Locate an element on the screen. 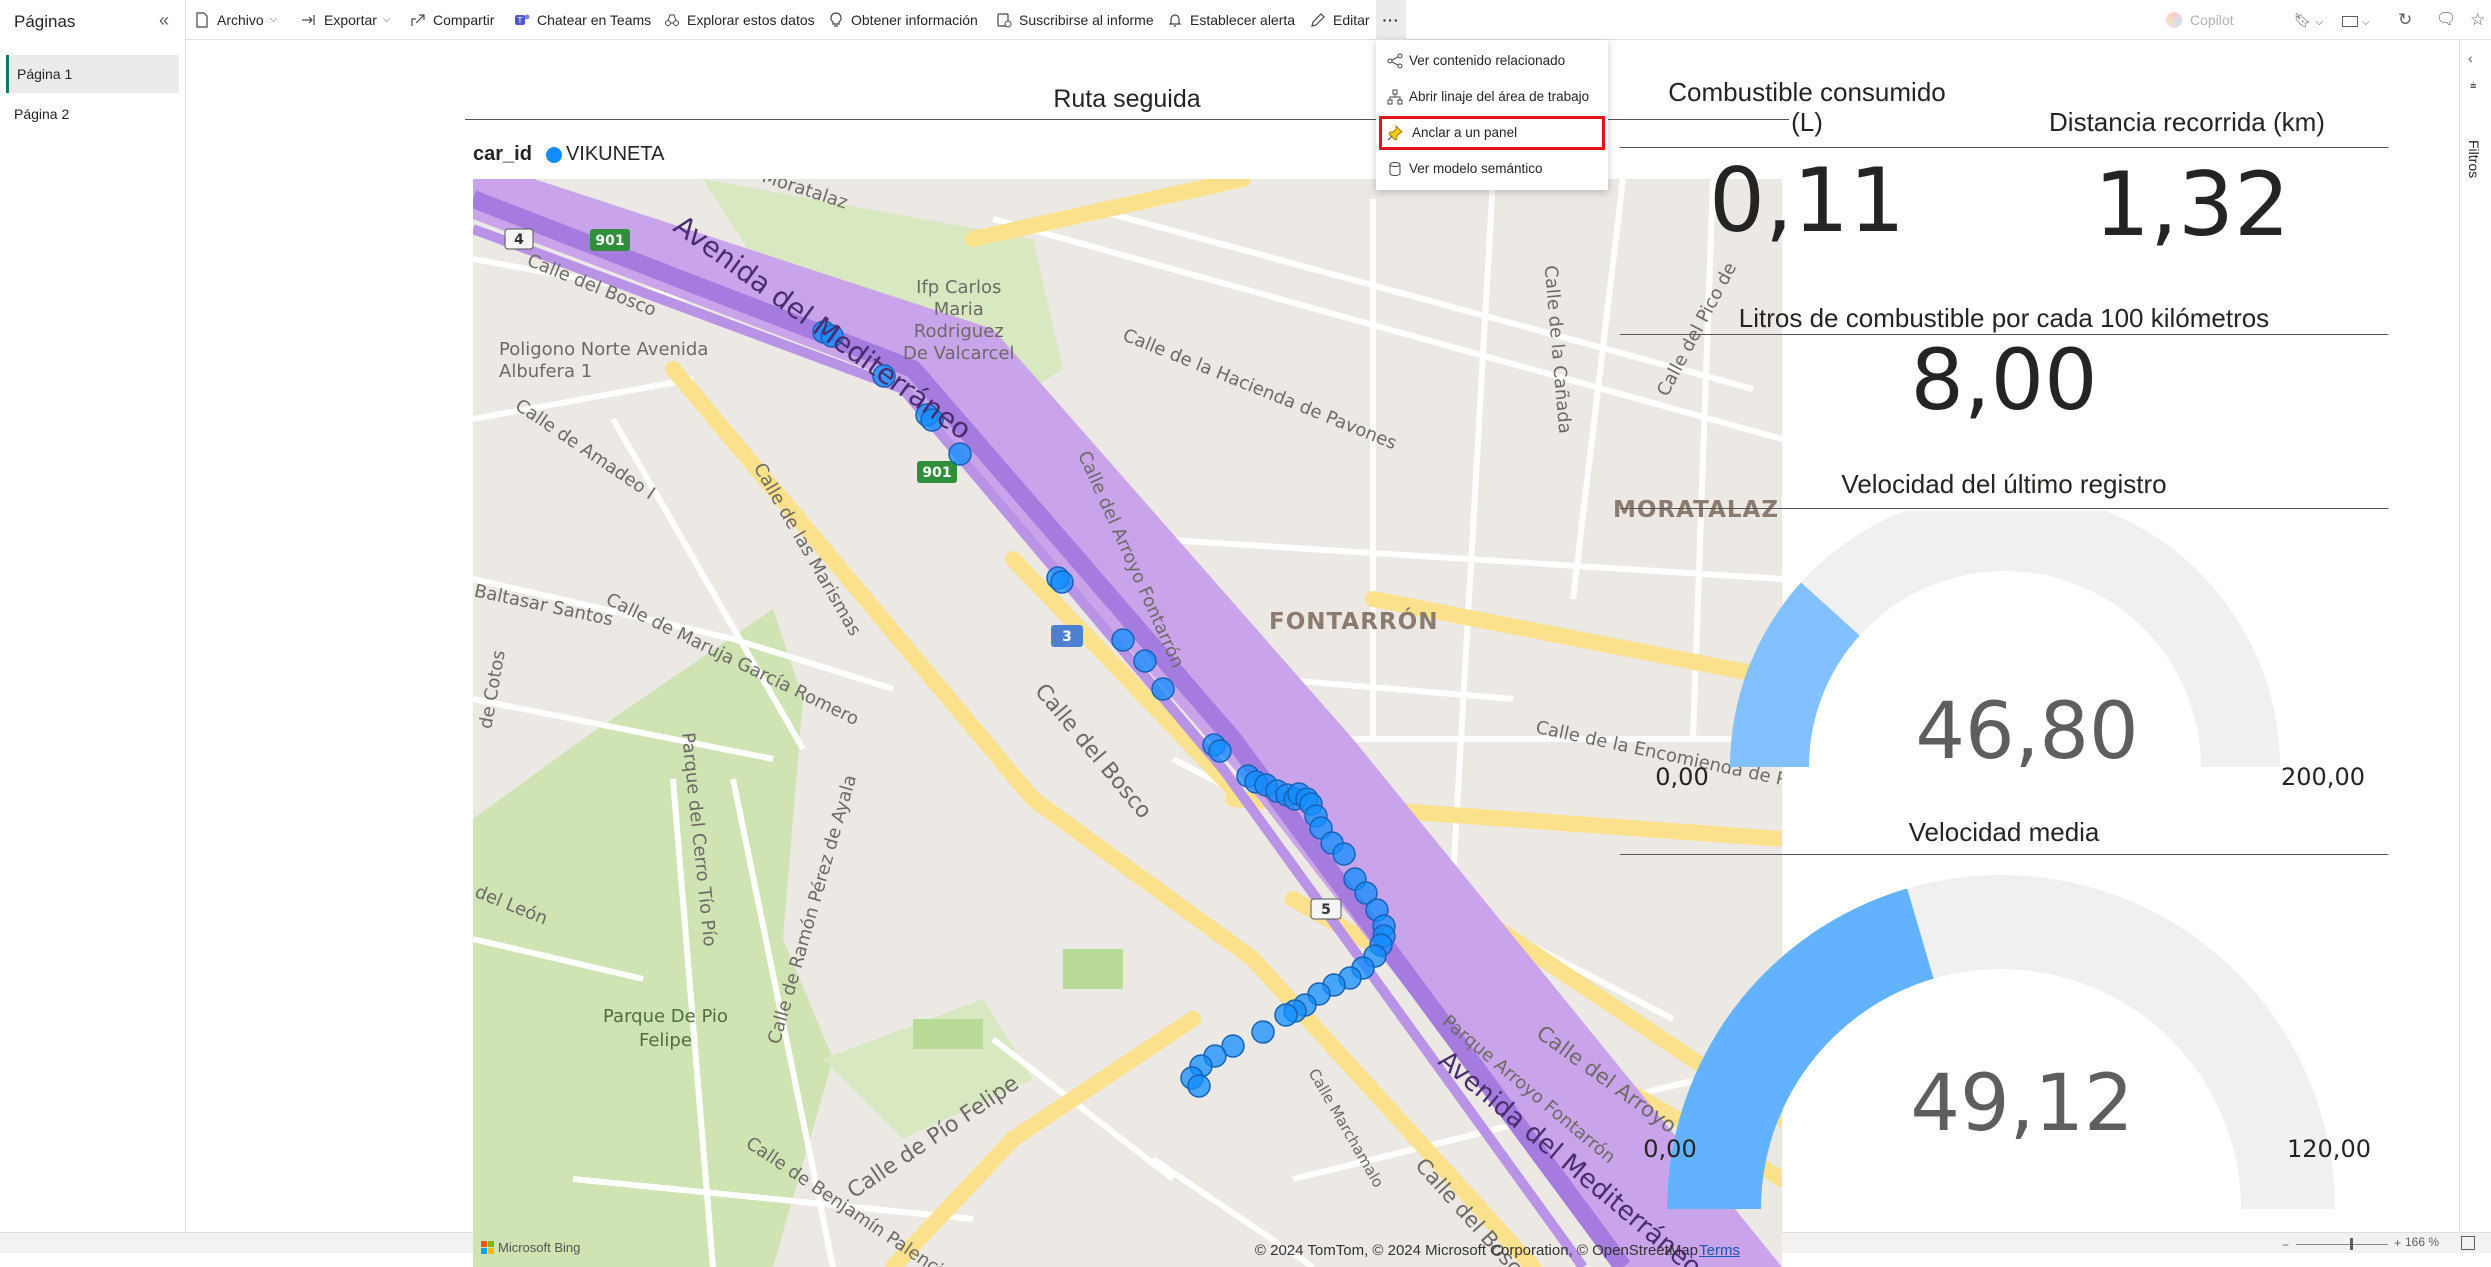 The width and height of the screenshot is (2491, 1267). fit-page-icon is located at coordinates (2468, 1243).